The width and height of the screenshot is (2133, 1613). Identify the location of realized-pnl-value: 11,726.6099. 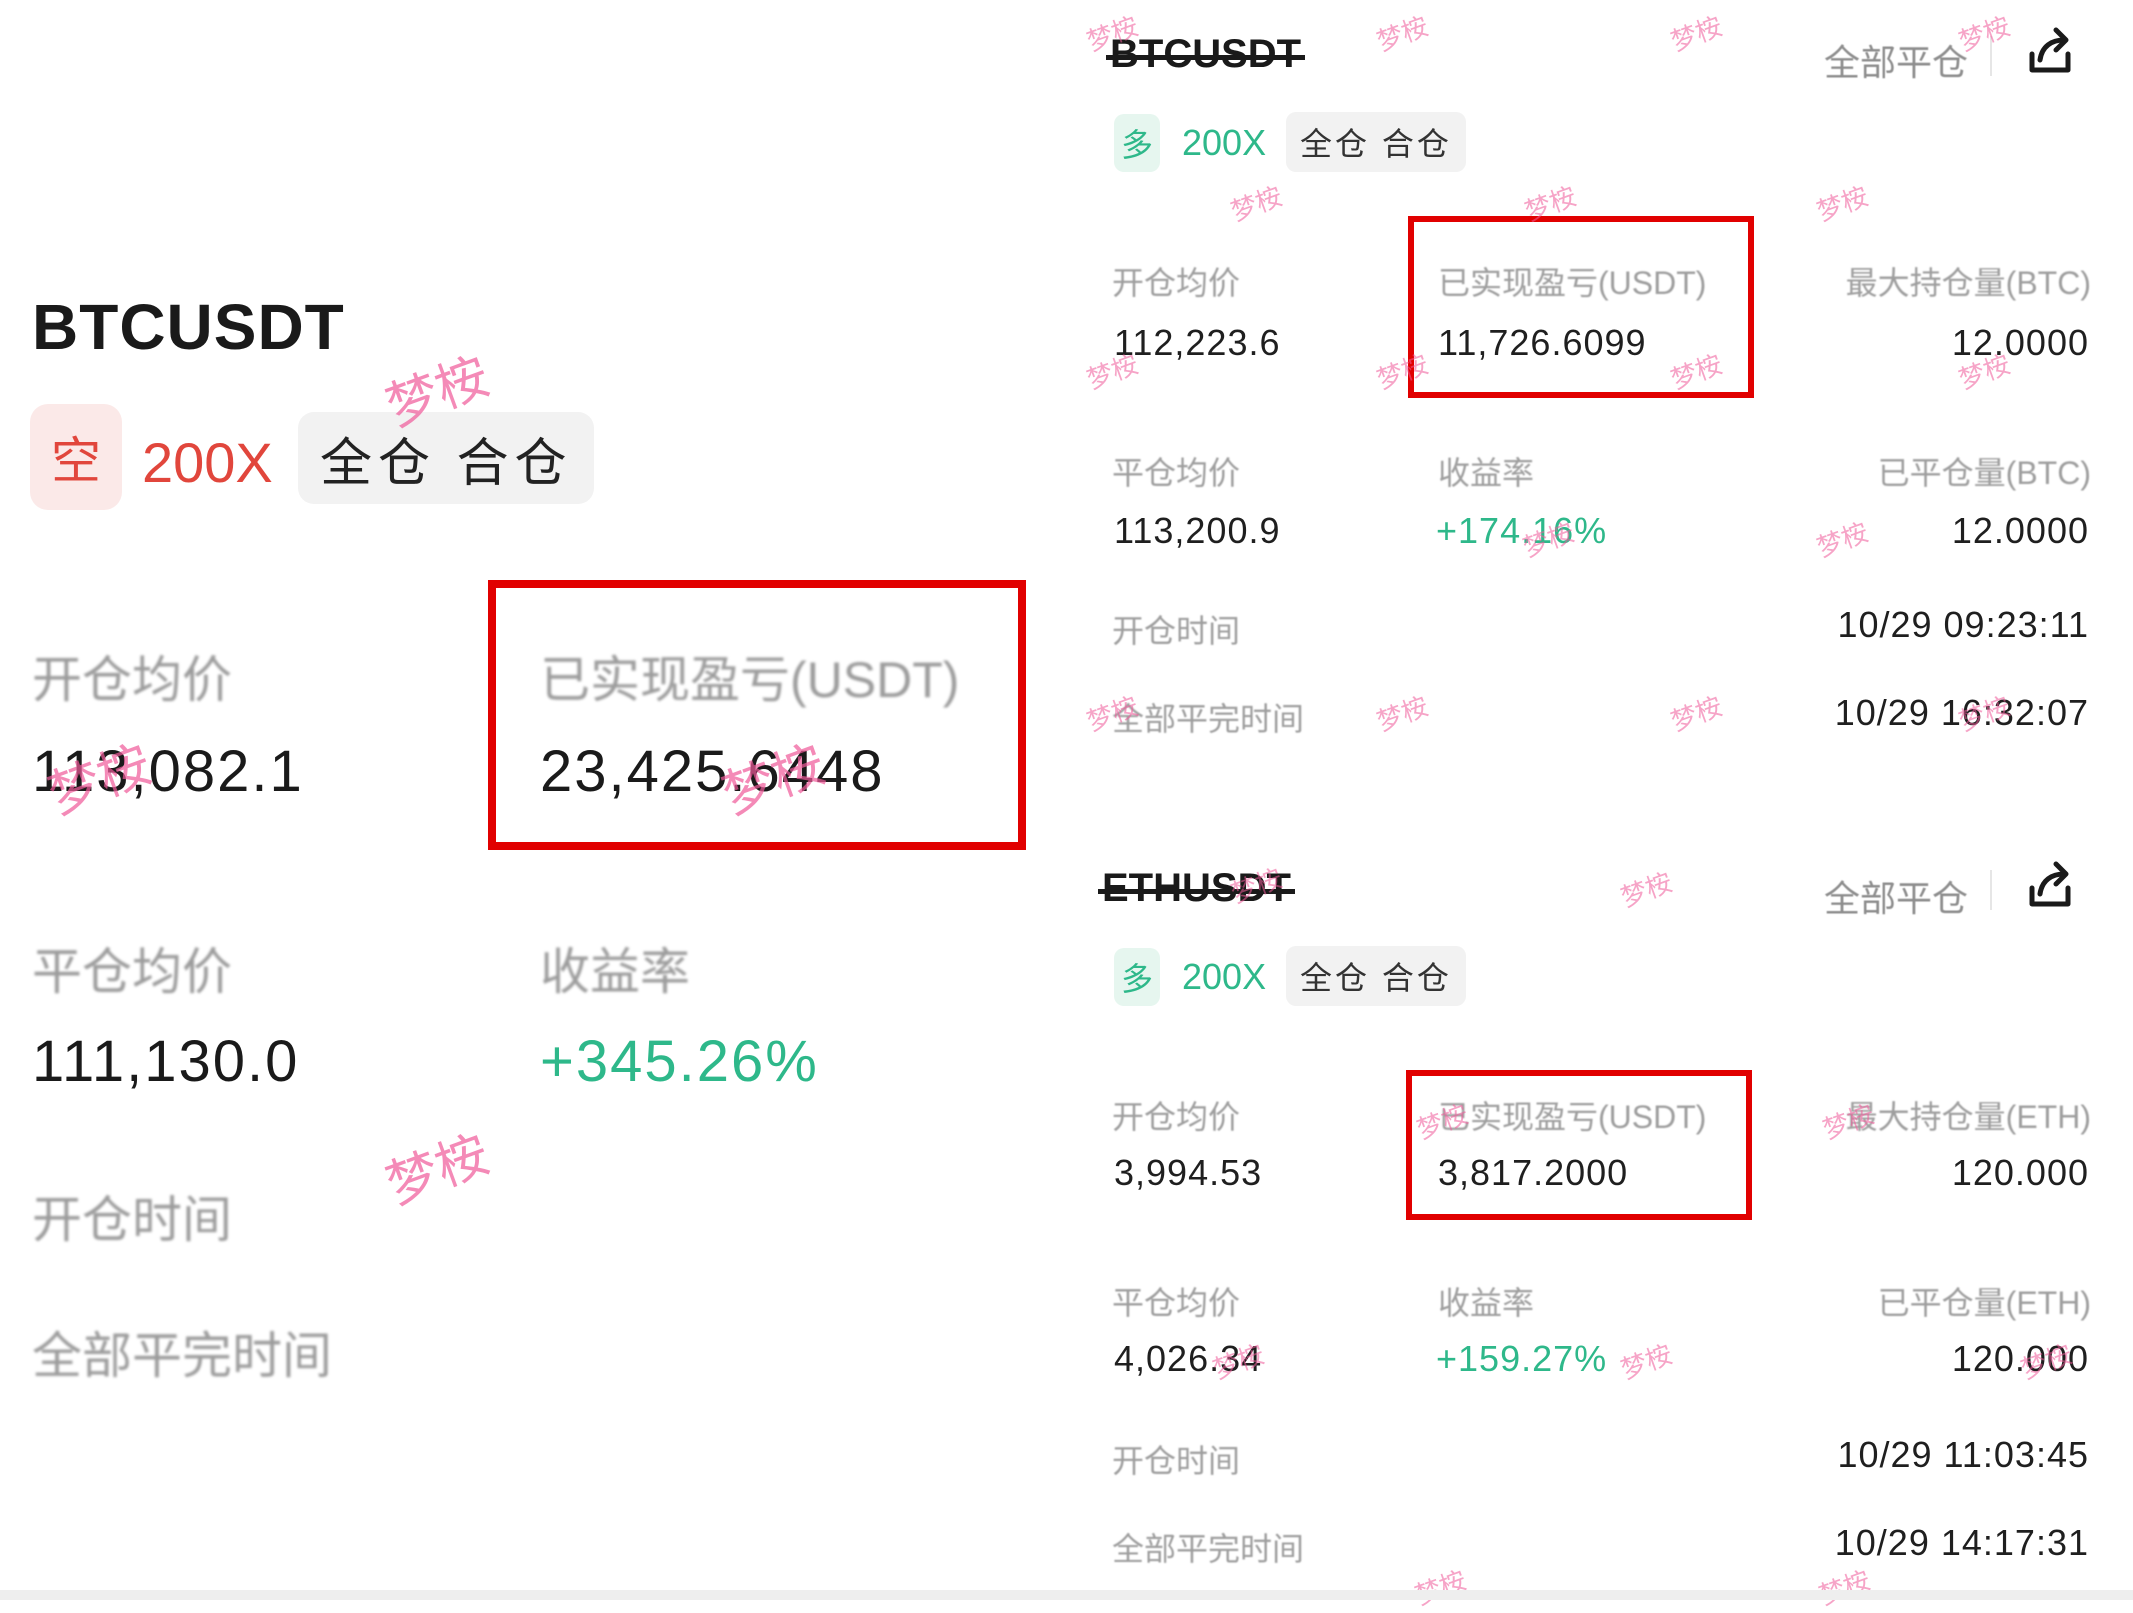
(1542, 342).